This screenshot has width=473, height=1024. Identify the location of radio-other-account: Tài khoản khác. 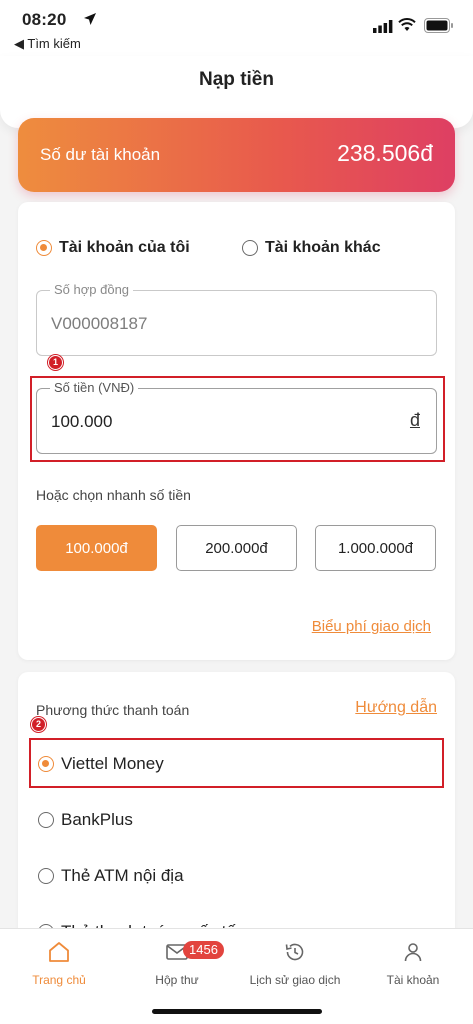
(311, 248).